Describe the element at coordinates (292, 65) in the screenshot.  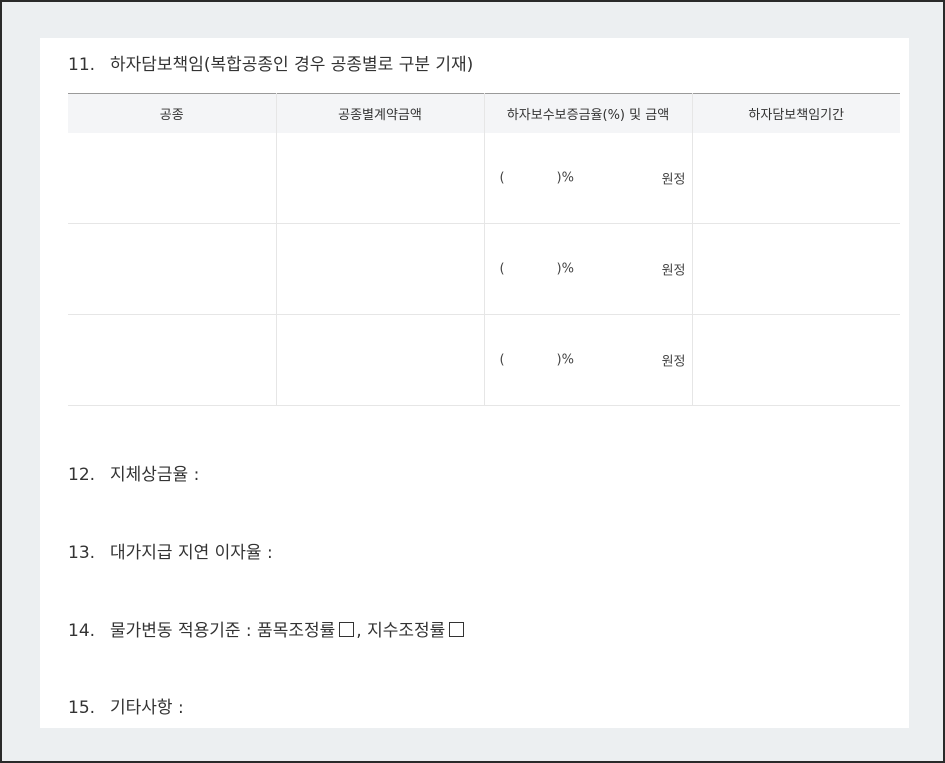
I see `section-11-title: 하자담보책임(복합공종인 경우 공종별로 구분 기재)` at that location.